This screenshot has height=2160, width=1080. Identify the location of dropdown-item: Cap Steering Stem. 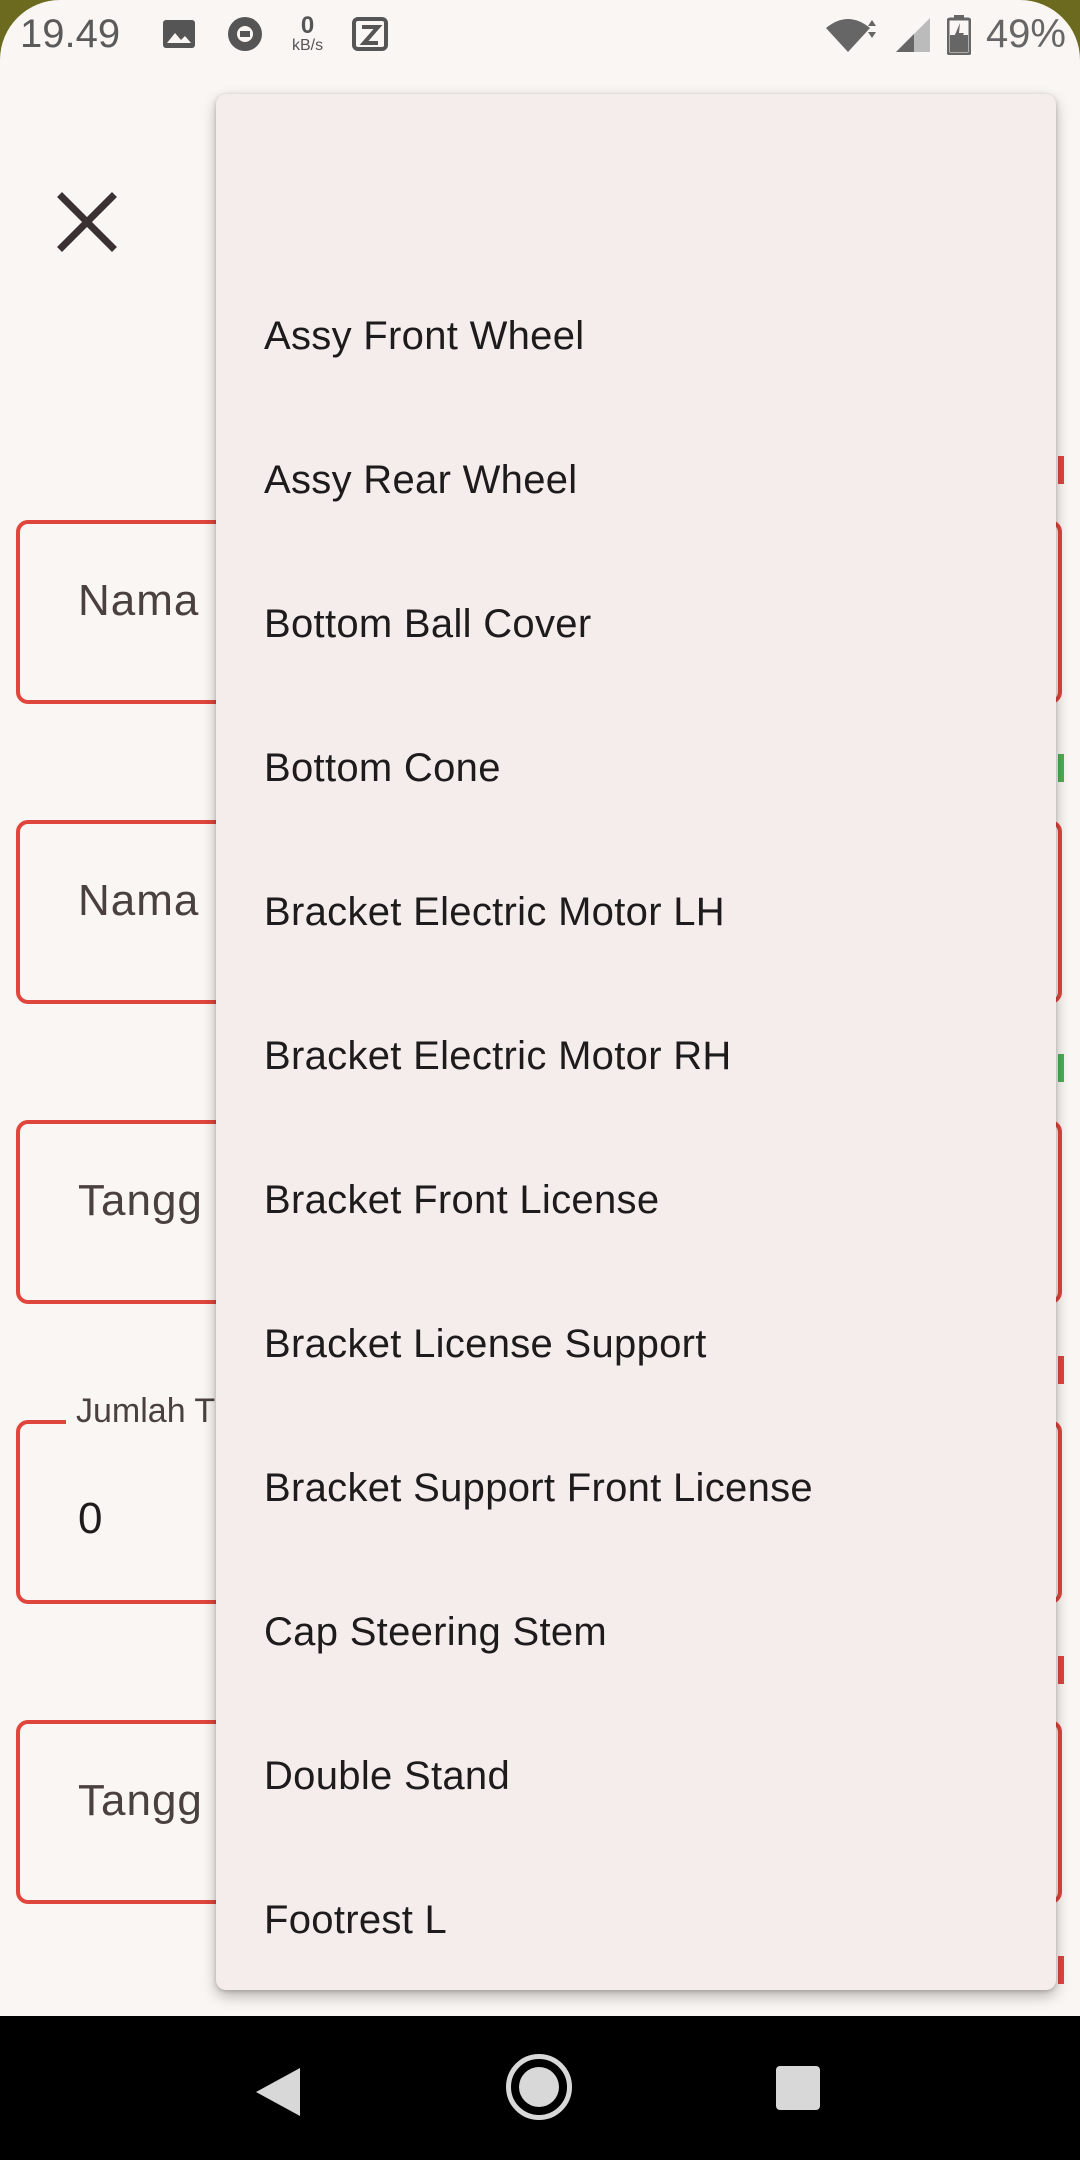
(636, 1632).